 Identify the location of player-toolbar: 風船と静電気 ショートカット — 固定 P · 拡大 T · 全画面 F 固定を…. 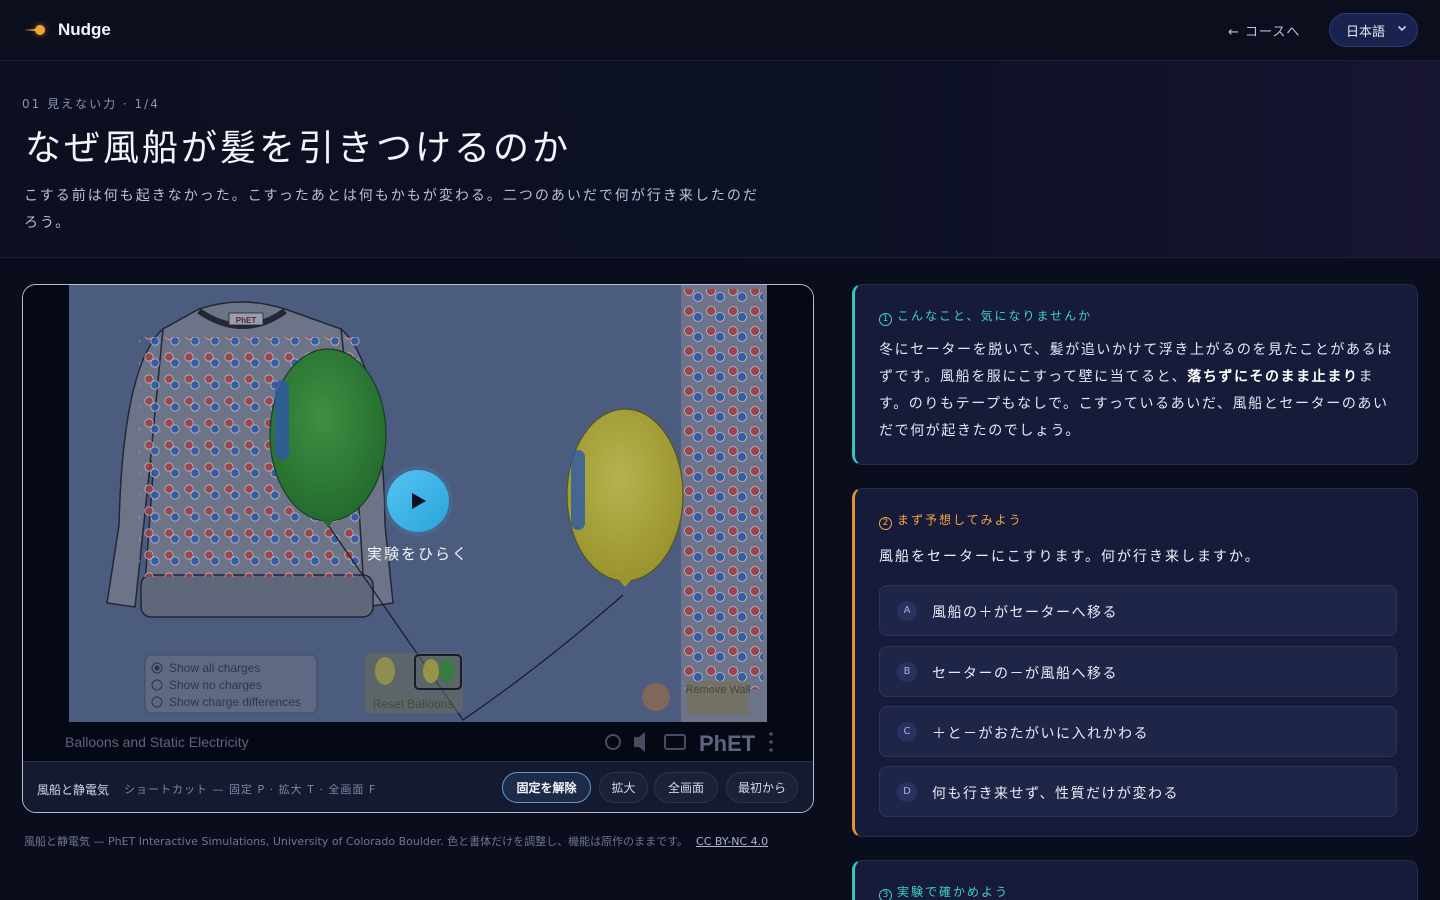
(418, 786).